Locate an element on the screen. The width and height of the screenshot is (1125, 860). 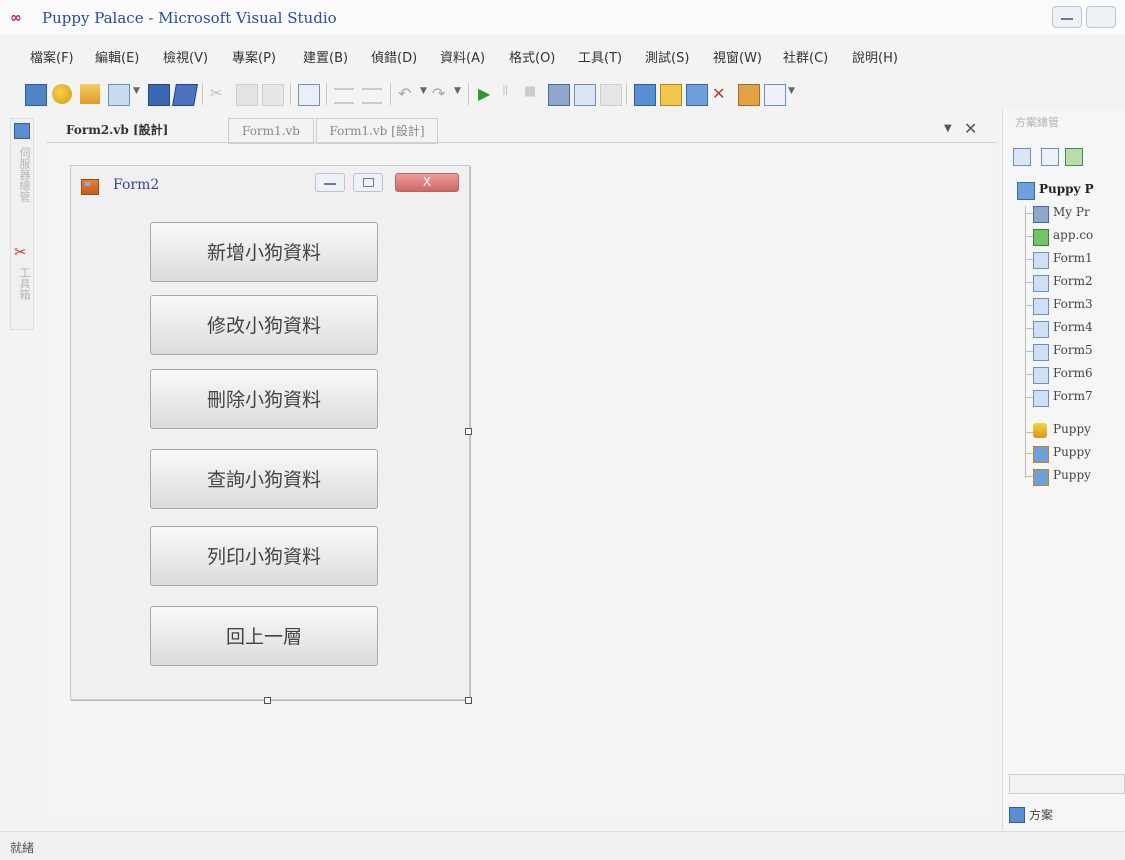
tree-item-puppy-db: Puppy is located at coordinates (1072, 429).